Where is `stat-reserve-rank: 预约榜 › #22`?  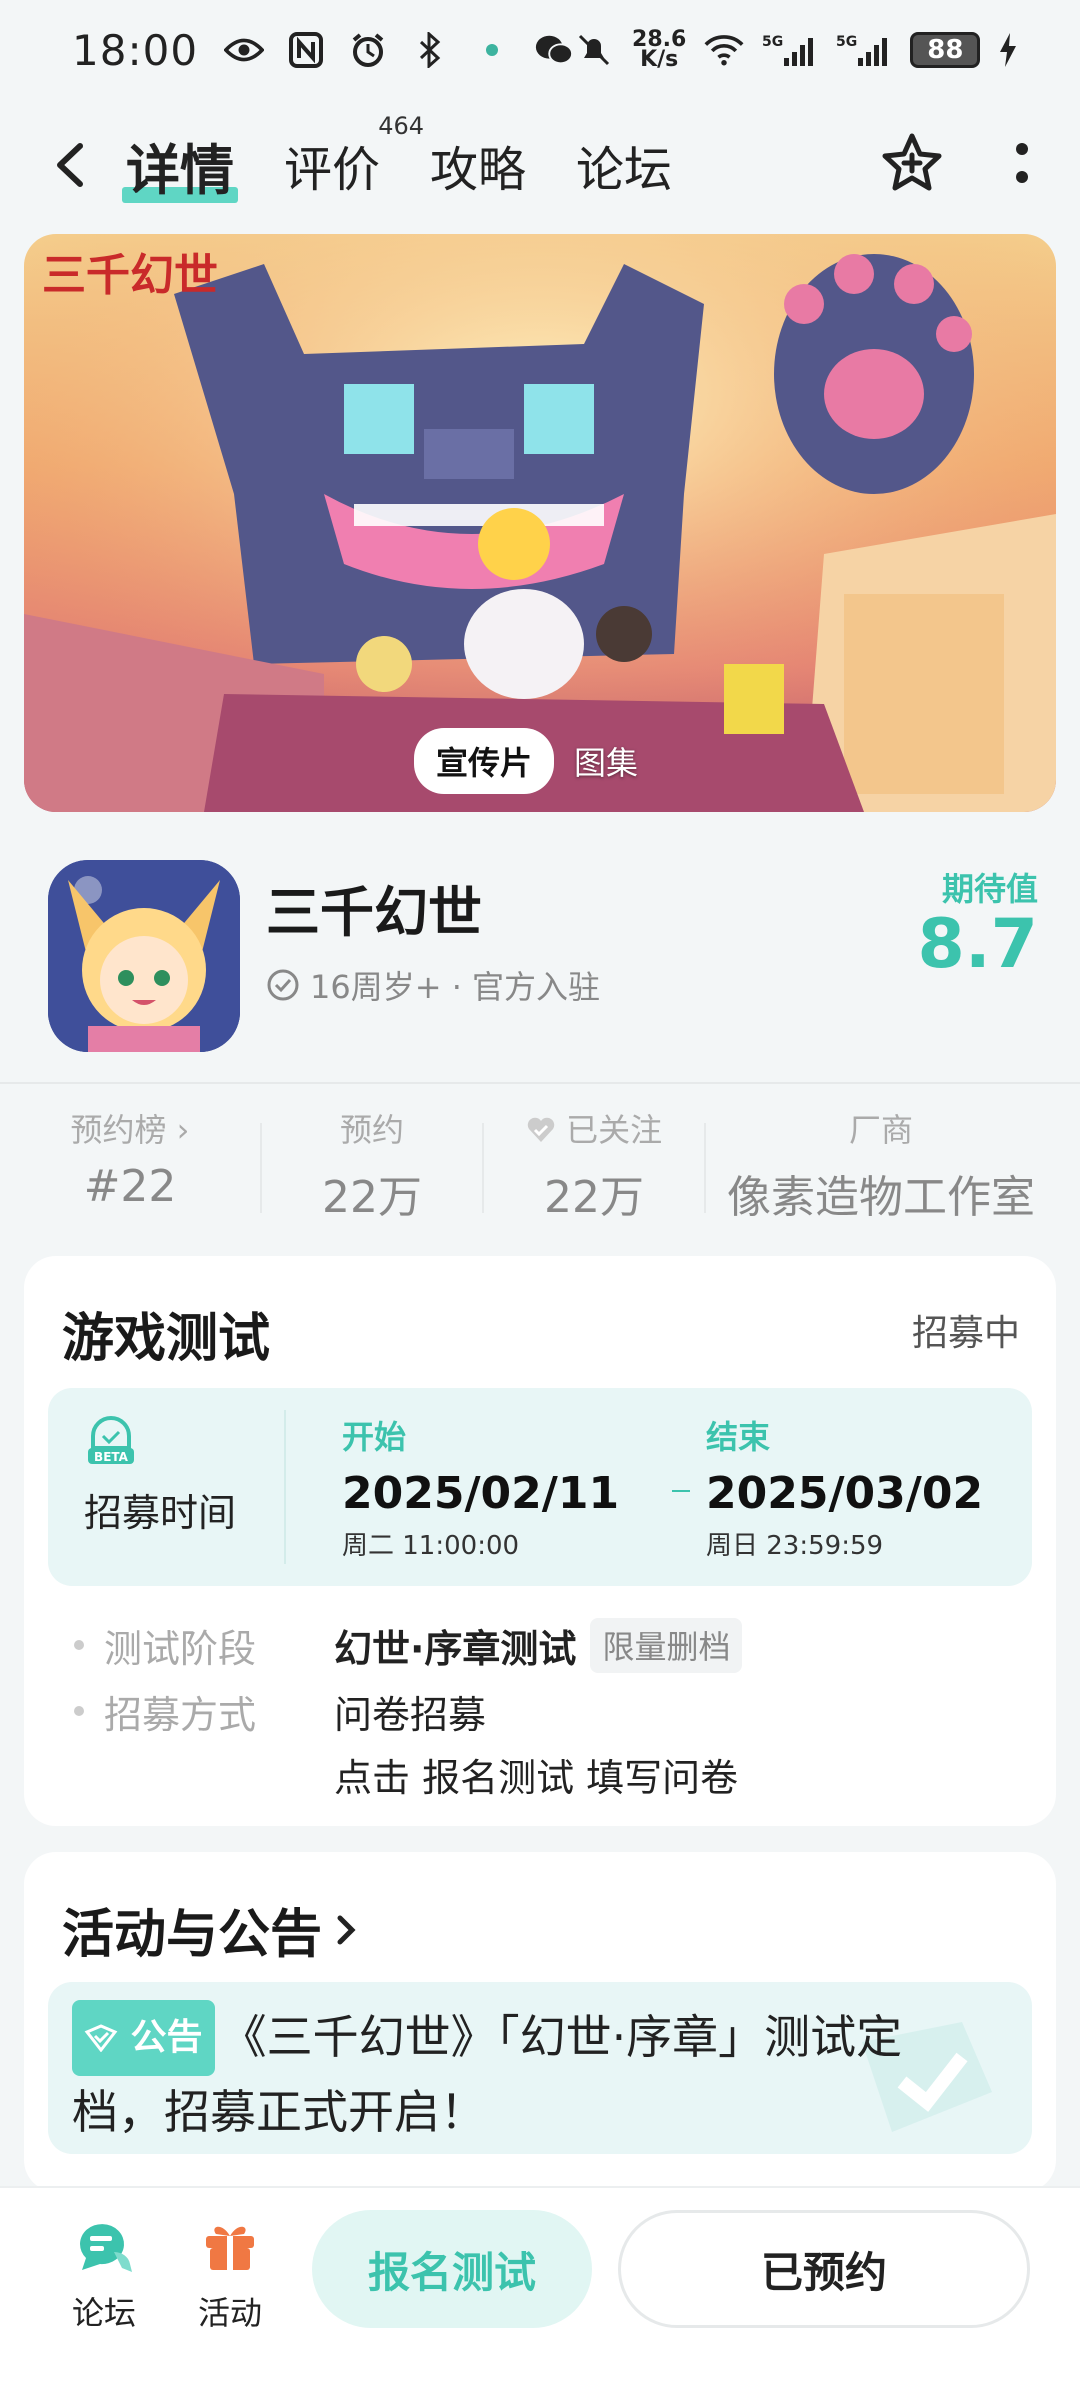
stat-reserve-rank: 预约榜 › #22 is located at coordinates (130, 1165).